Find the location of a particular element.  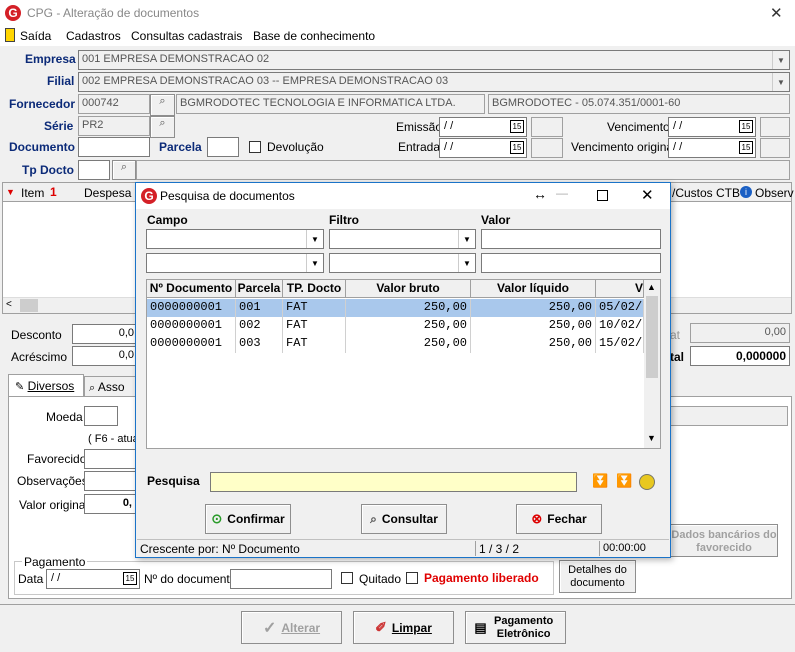

menu-cadastros: Cadastros is located at coordinates (93, 36).